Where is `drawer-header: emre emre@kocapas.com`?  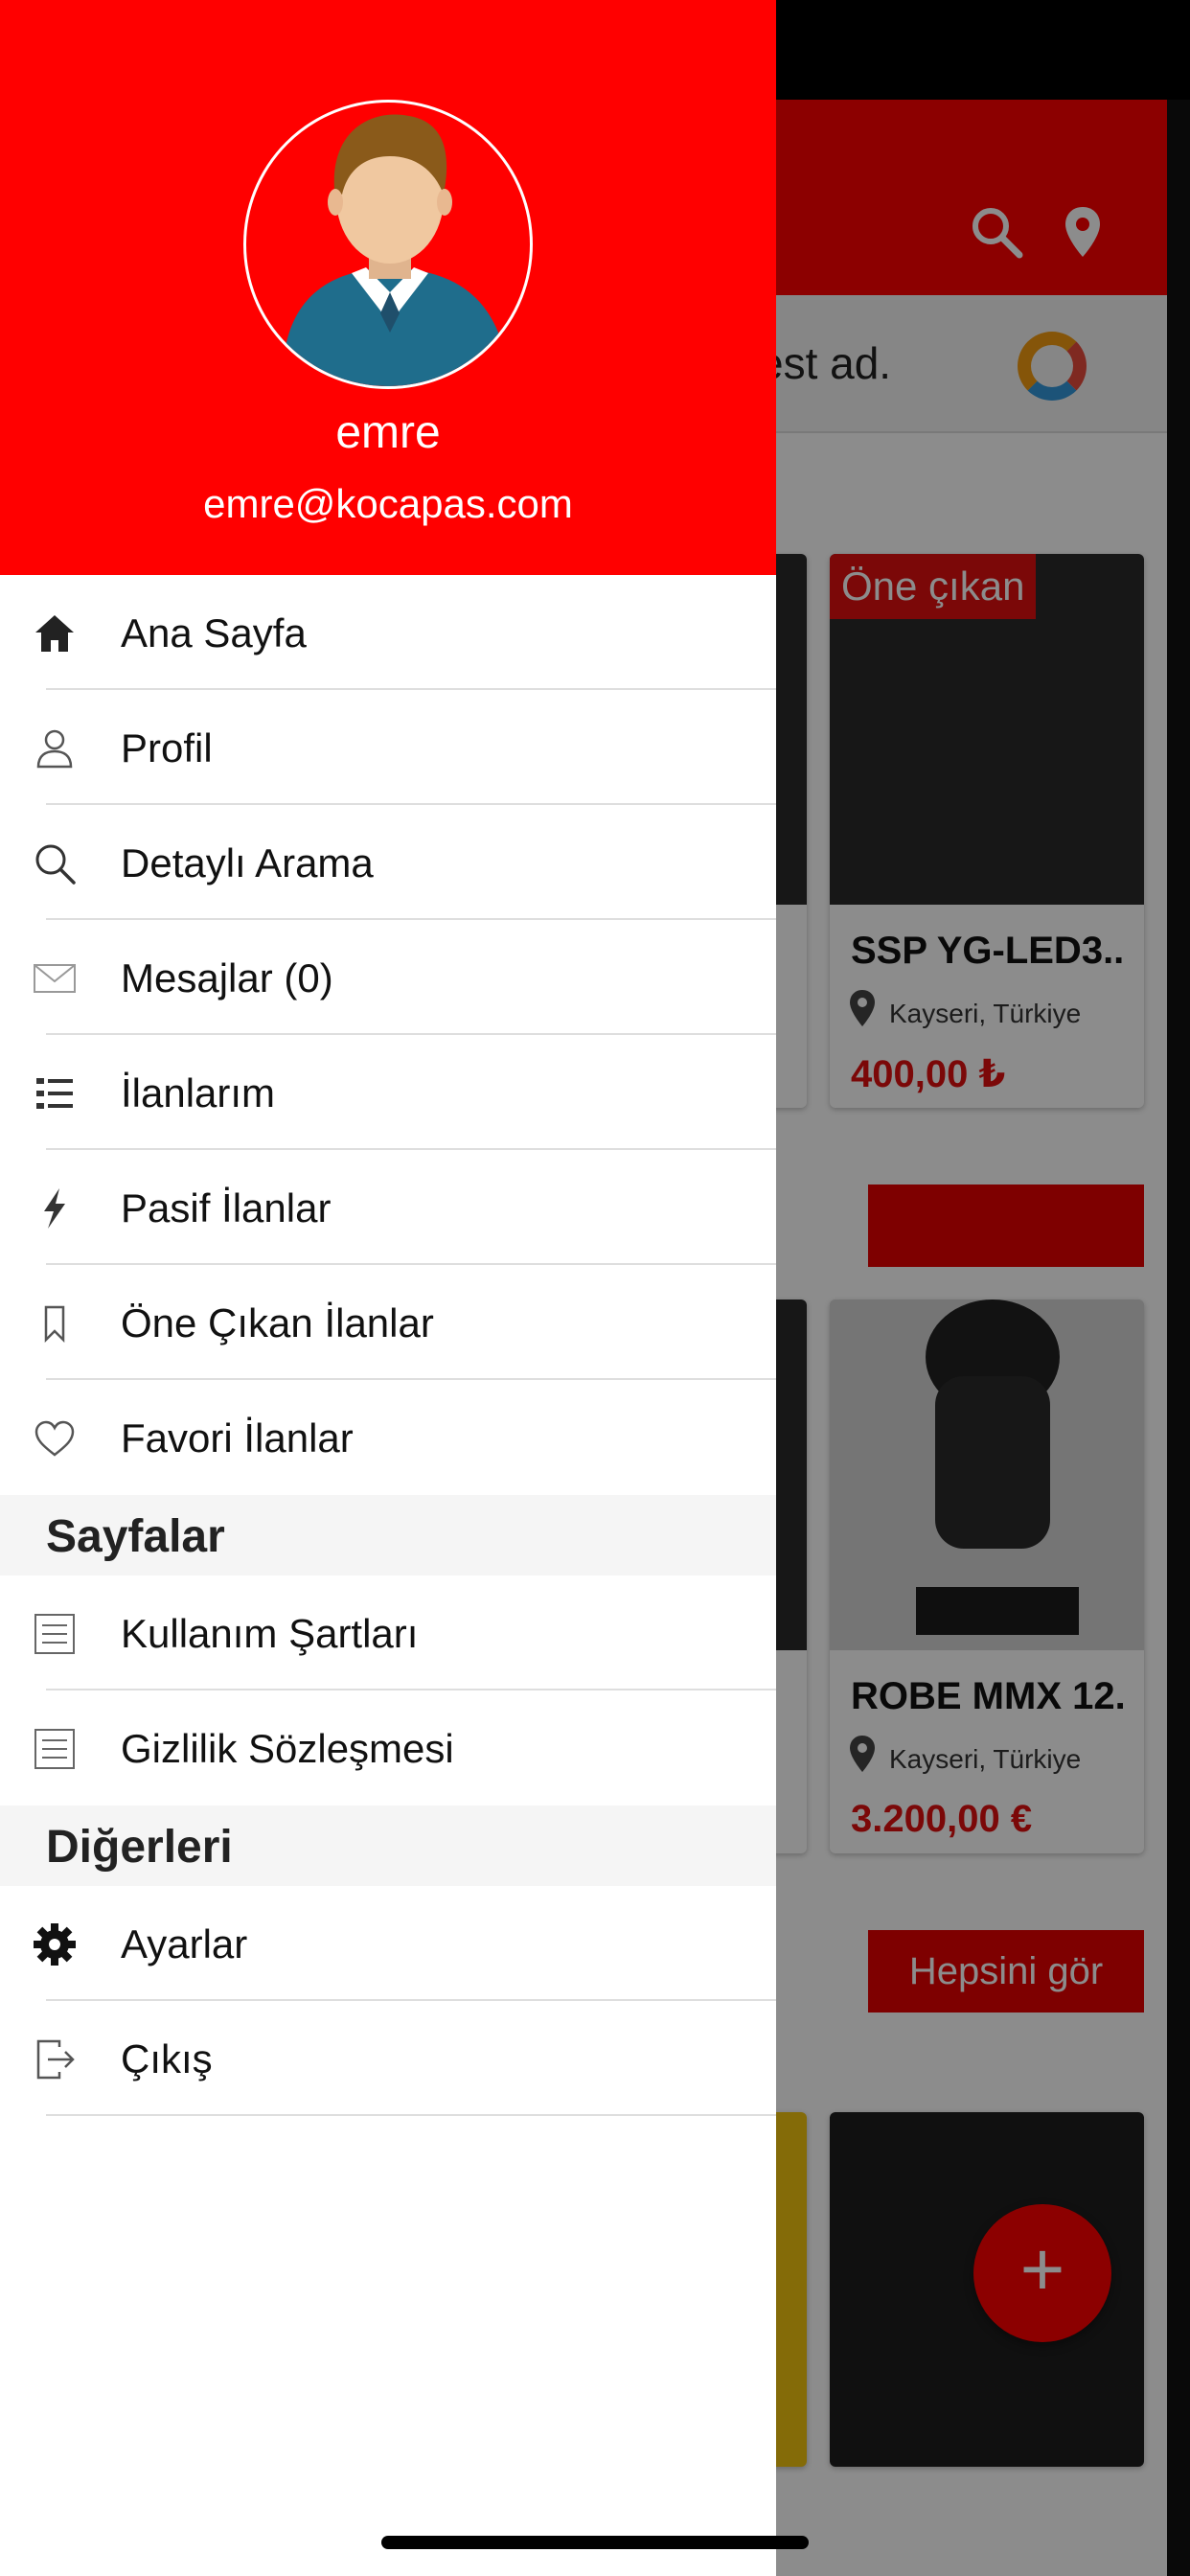
drawer-header: emre emre@kocapas.com is located at coordinates (388, 287).